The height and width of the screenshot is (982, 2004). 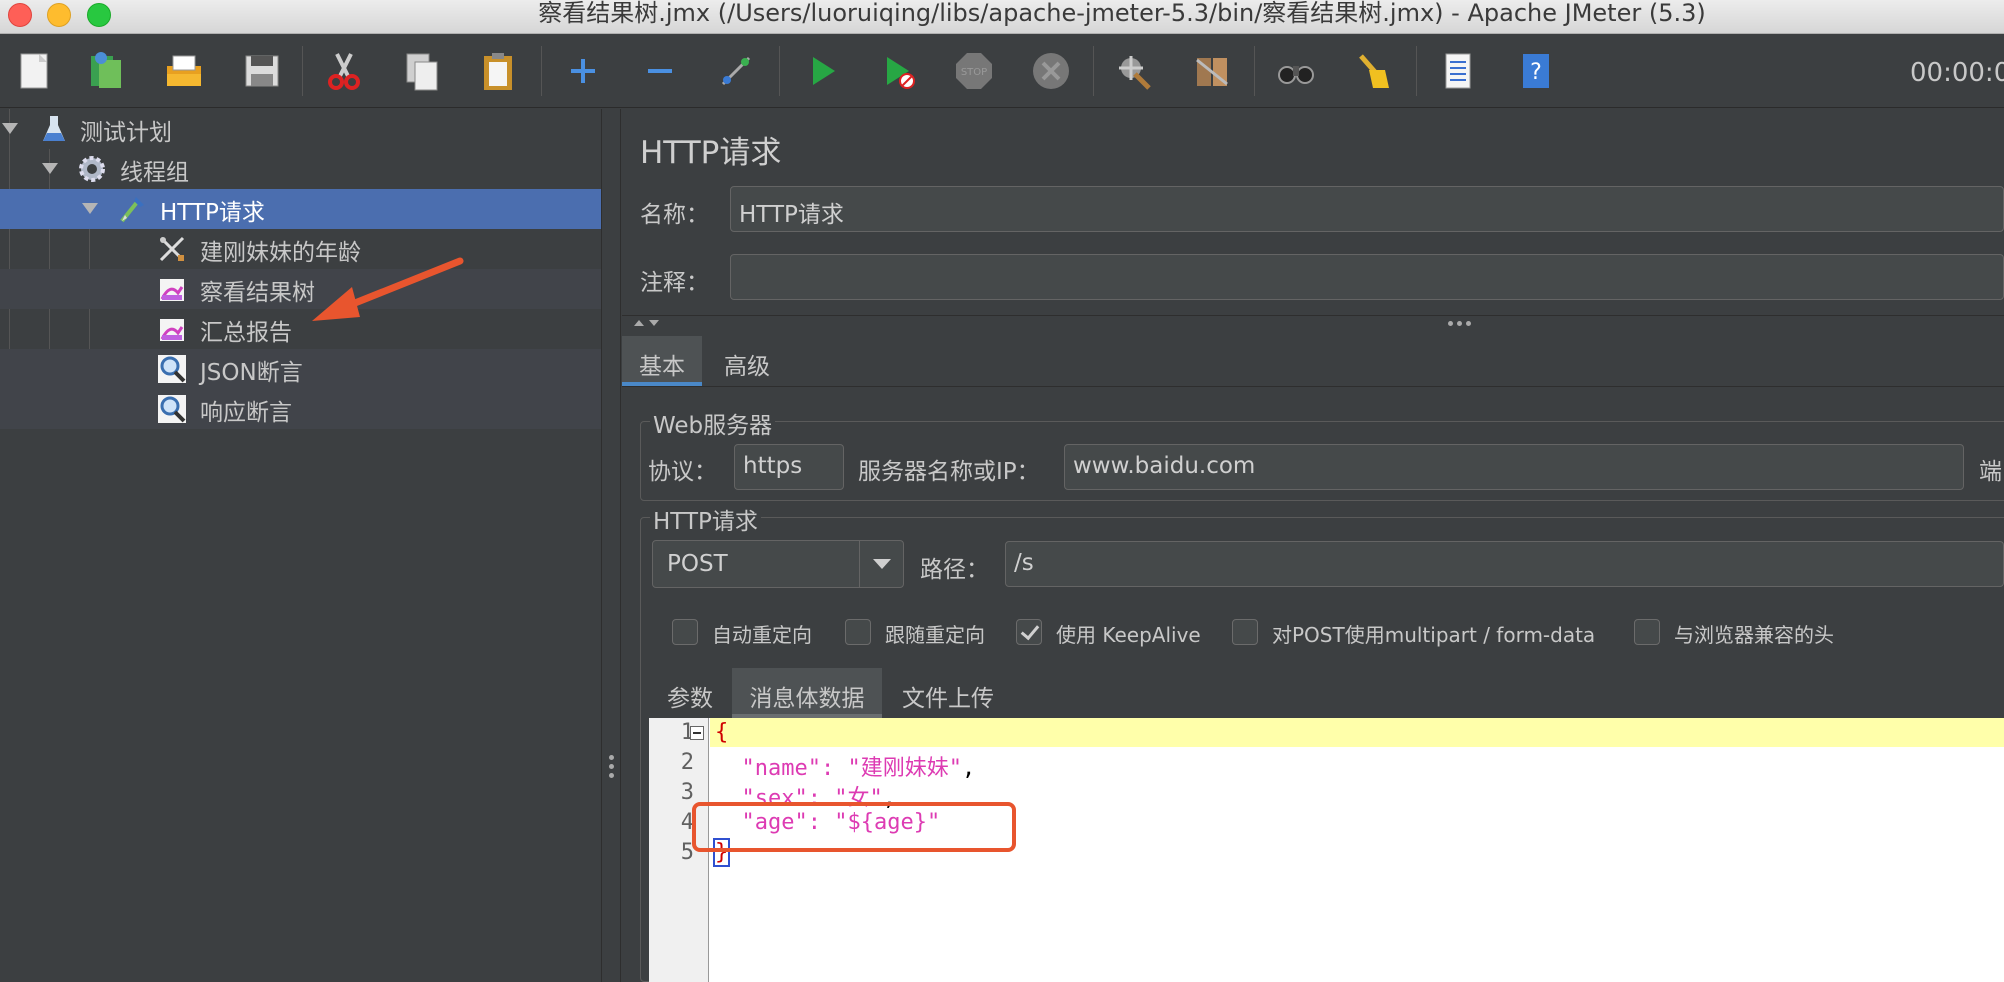 What do you see at coordinates (172, 249) in the screenshot?
I see `preprocessor-icon` at bounding box center [172, 249].